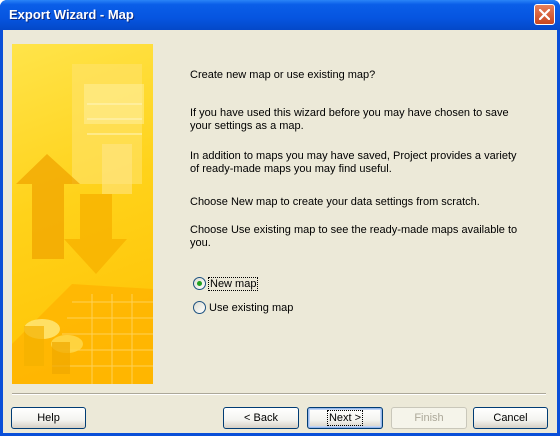 Image resolution: width=560 pixels, height=436 pixels. Describe the element at coordinates (279, 394) in the screenshot. I see `footer-separator` at that location.